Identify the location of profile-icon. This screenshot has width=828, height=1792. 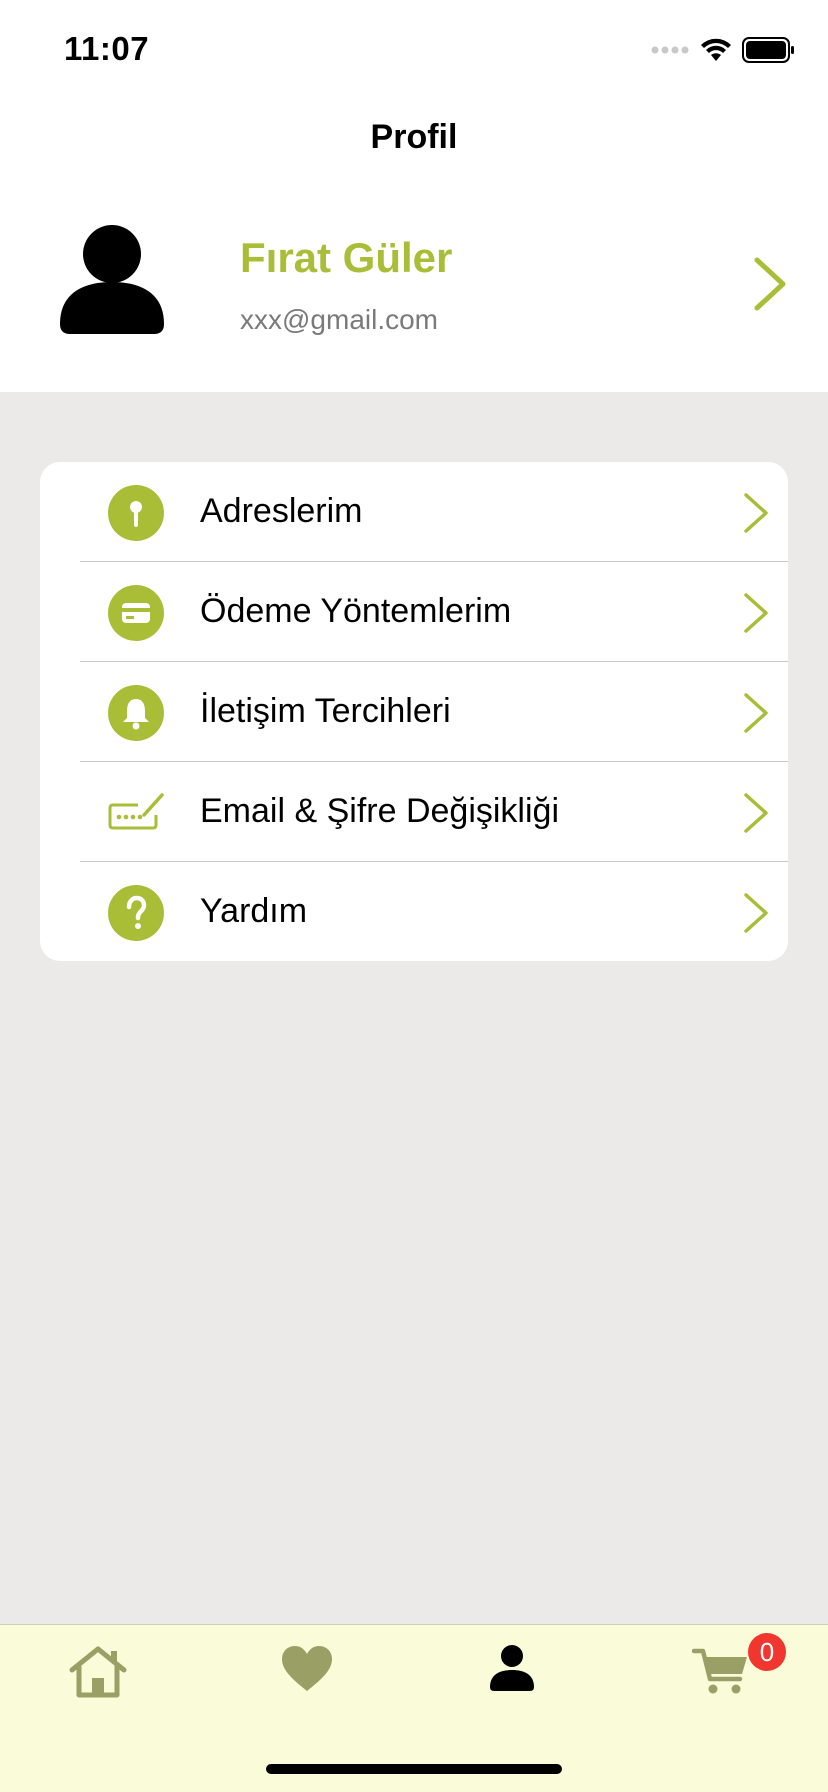
(512, 1668).